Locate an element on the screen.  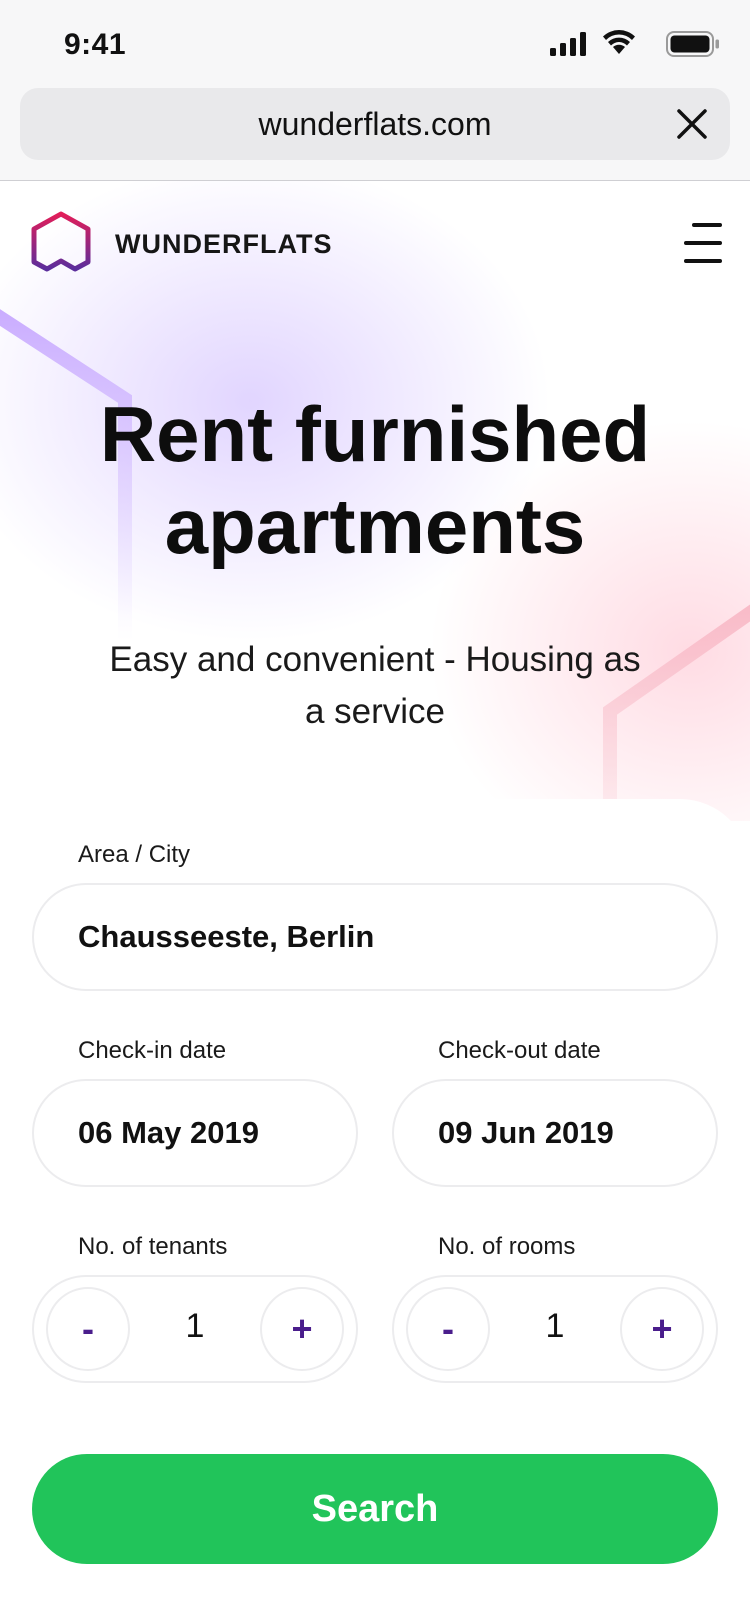
address-bar: wunderflats.com is located at coordinates (375, 124).